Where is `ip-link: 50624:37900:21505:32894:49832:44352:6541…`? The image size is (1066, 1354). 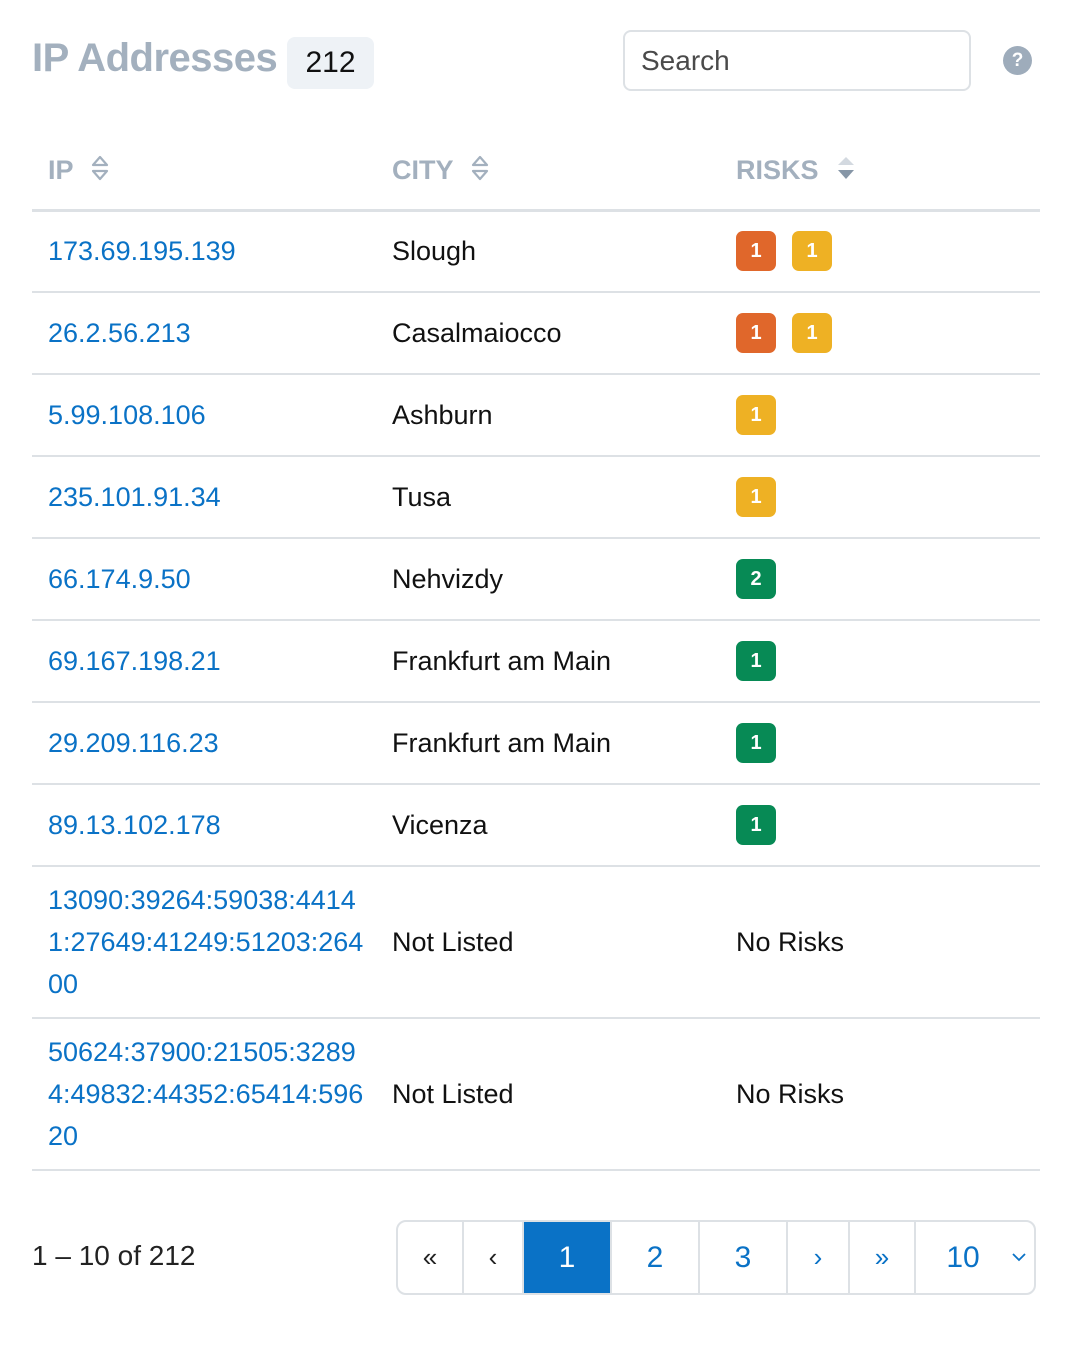
ip-link: 50624:37900:21505:32894:49832:44352:6541… is located at coordinates (212, 1094).